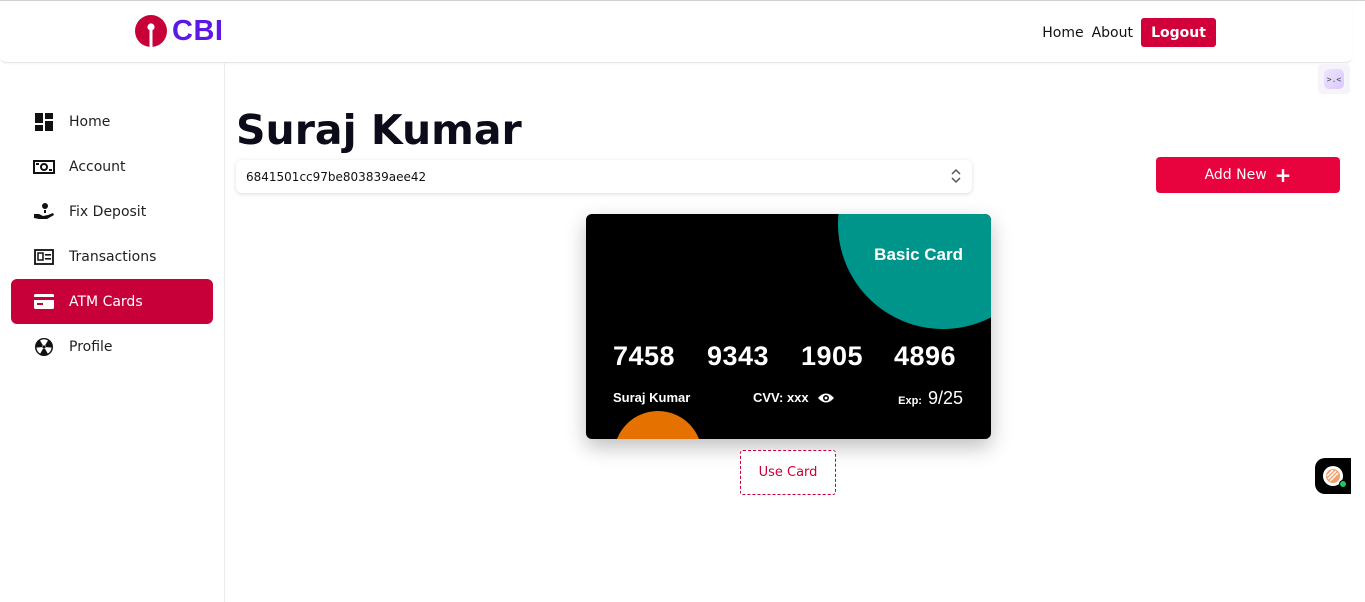  Describe the element at coordinates (44, 167) in the screenshot. I see `cash-icon` at that location.